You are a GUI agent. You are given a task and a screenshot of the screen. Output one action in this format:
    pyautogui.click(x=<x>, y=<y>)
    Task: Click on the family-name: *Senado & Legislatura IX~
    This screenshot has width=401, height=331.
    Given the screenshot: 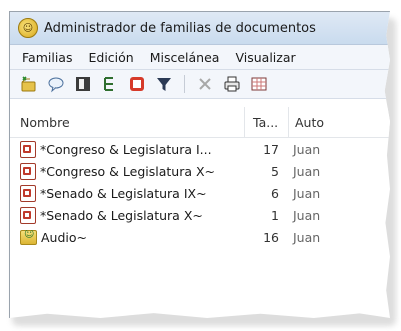 What is the action you would take?
    pyautogui.click(x=123, y=193)
    